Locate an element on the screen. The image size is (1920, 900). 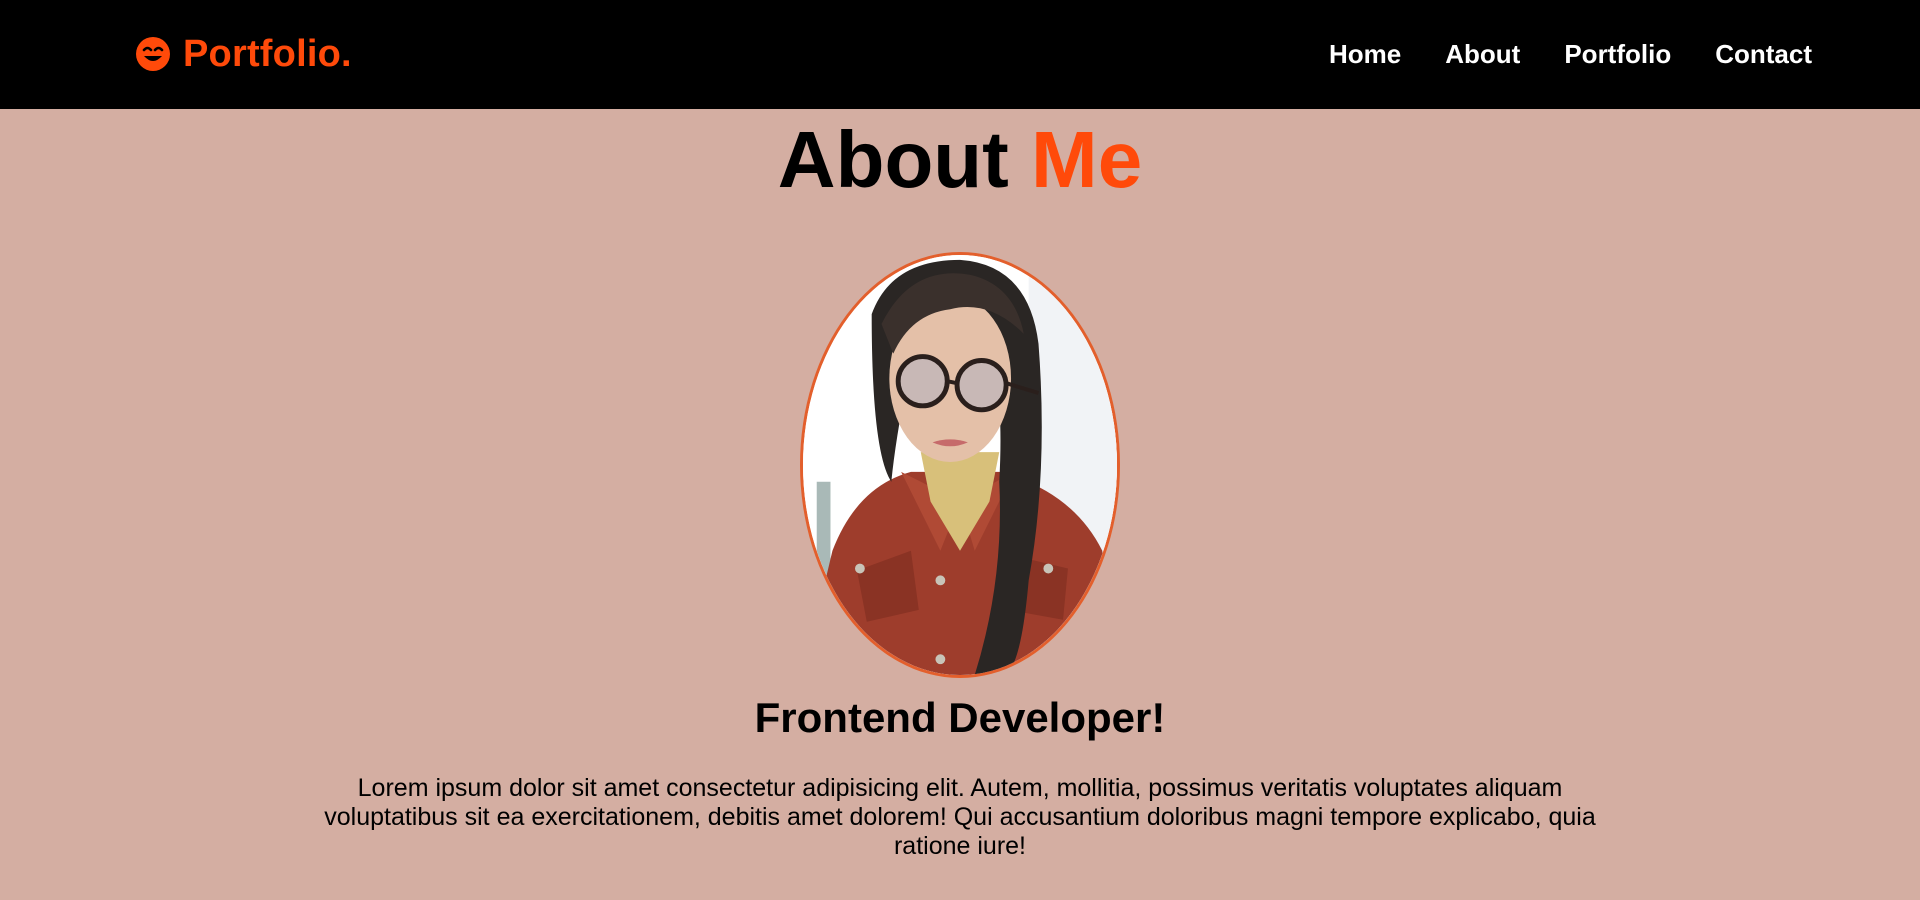
nav-link-portfolio: Portfolio is located at coordinates (1617, 54).